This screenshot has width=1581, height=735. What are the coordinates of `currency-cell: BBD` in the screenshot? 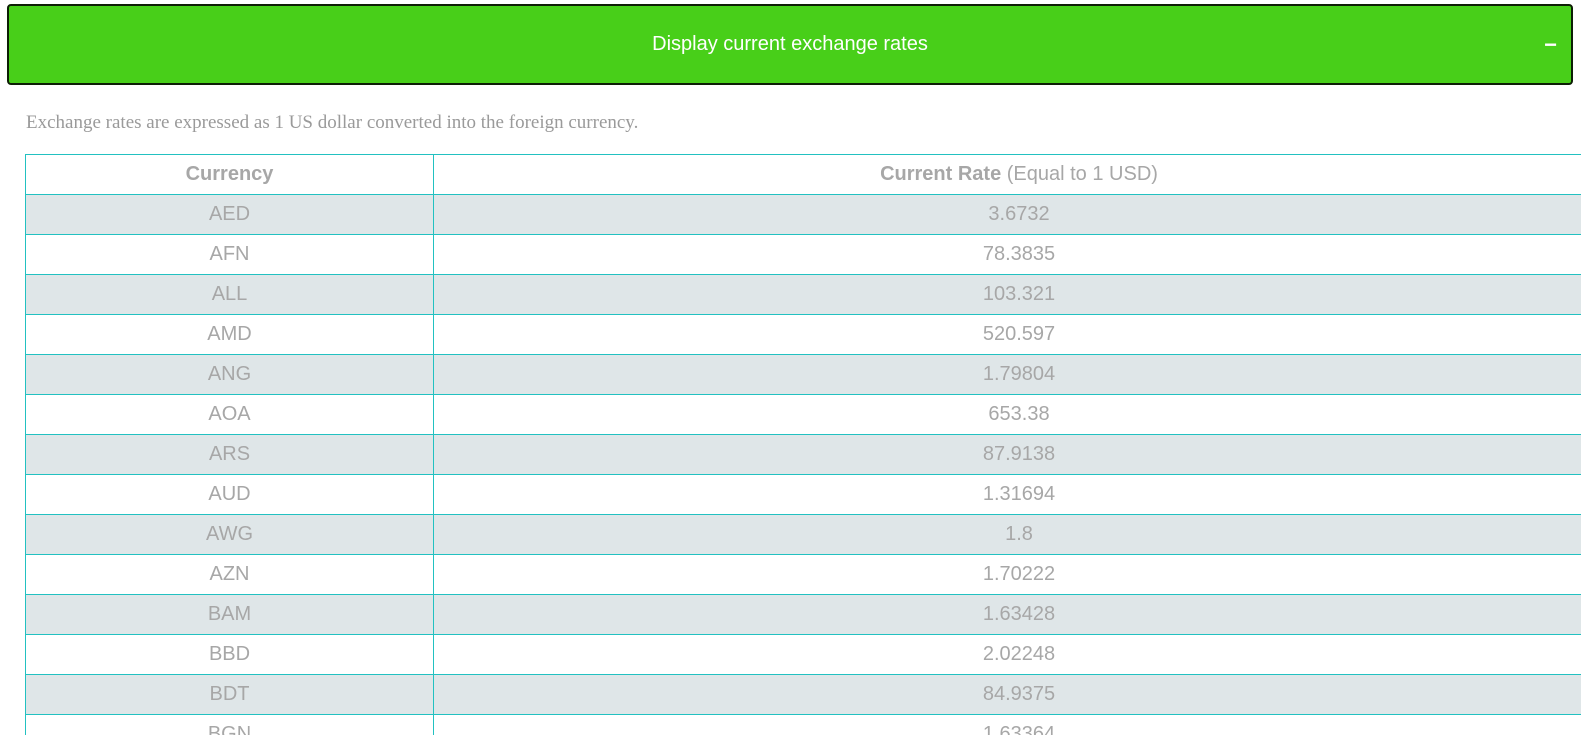 It's located at (229, 654).